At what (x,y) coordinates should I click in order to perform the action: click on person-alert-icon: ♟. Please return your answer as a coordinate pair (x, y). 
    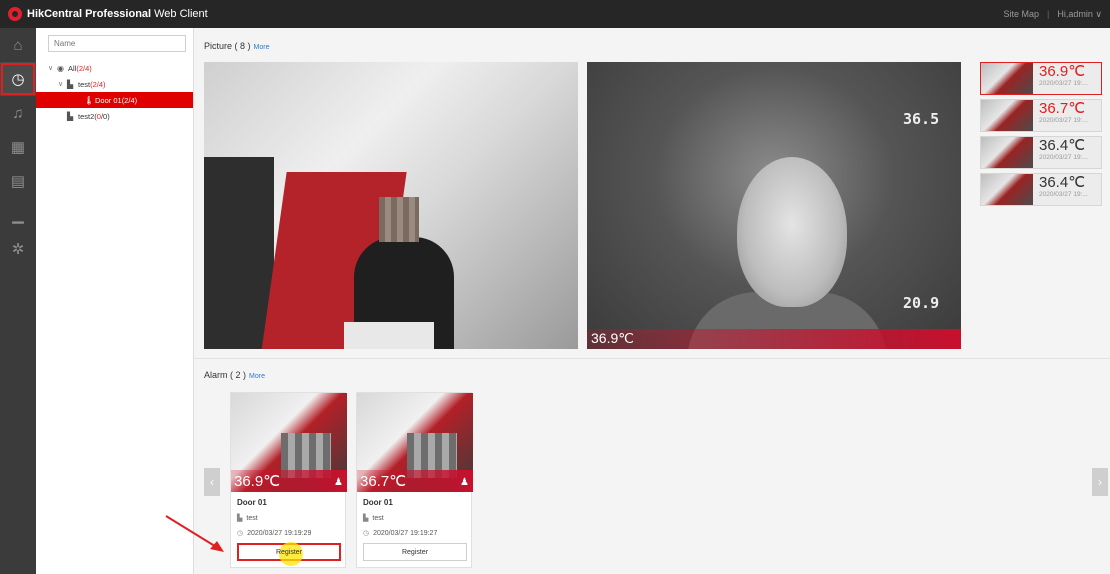
    Looking at the image, I should click on (464, 482).